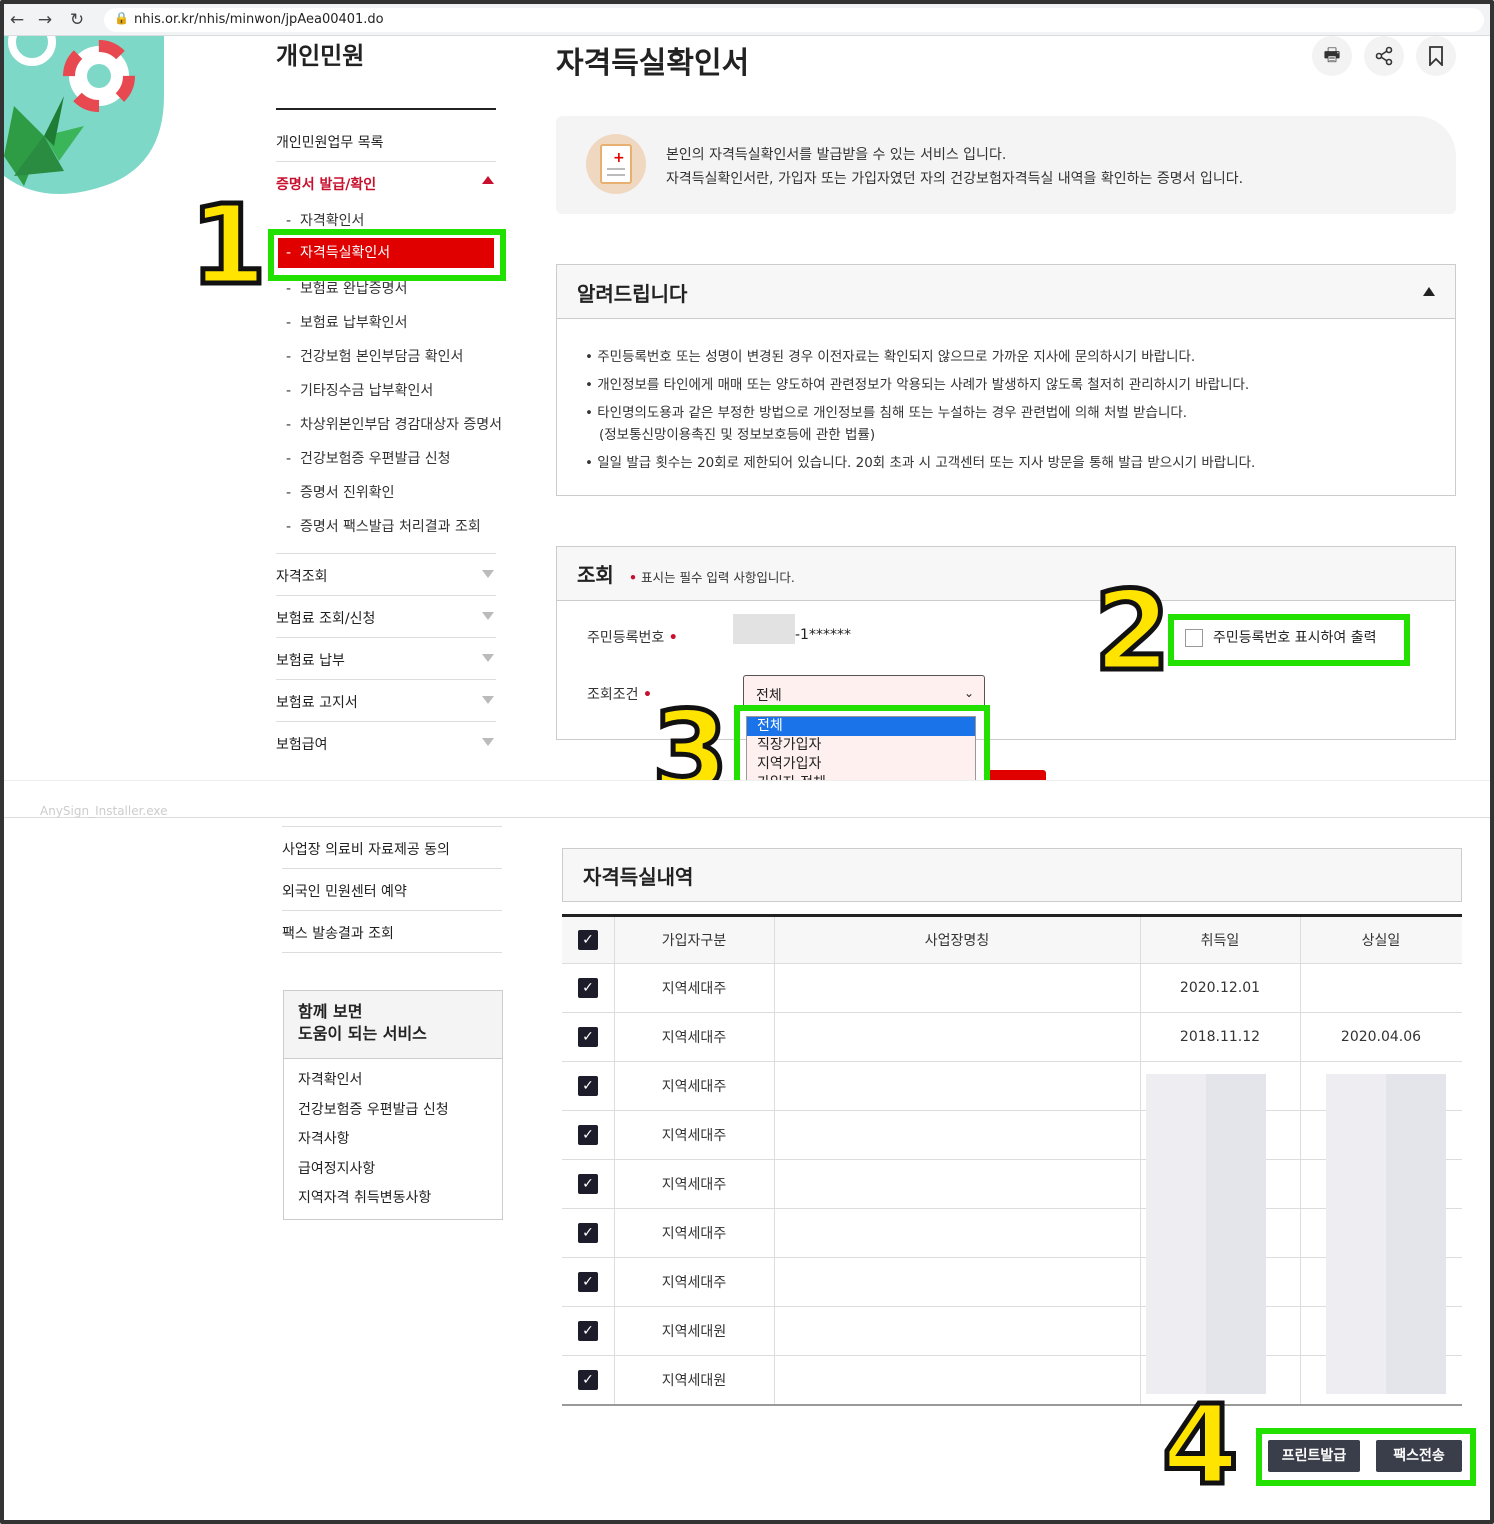 The image size is (1494, 1524). What do you see at coordinates (1220, 941) in the screenshot?
I see `column-header: 취득일` at bounding box center [1220, 941].